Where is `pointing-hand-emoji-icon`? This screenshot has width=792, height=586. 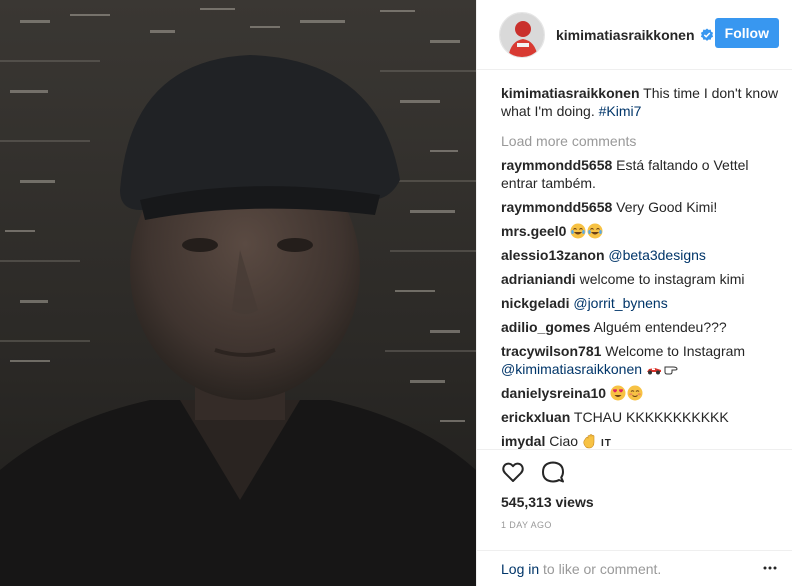 pointing-hand-emoji-icon is located at coordinates (671, 370).